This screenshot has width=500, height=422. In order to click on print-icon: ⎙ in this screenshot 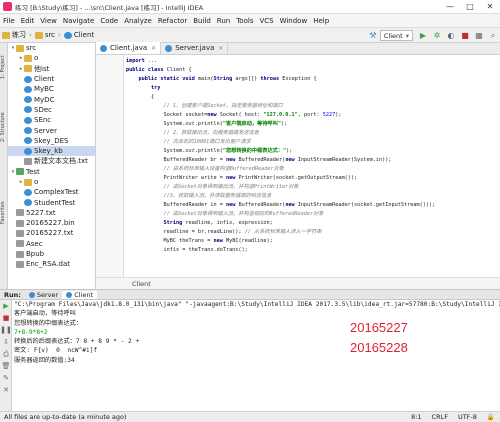, I will do `click(6, 354)`.